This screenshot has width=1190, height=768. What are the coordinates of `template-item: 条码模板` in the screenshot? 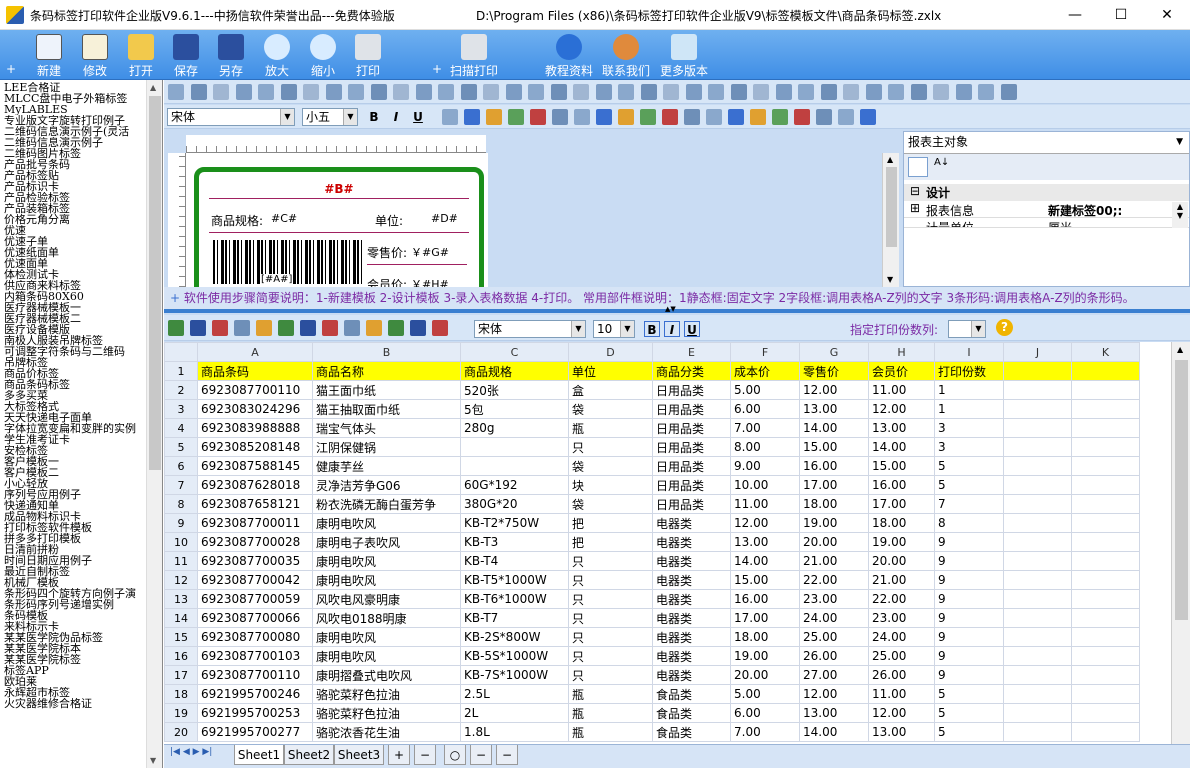 It's located at (75, 615).